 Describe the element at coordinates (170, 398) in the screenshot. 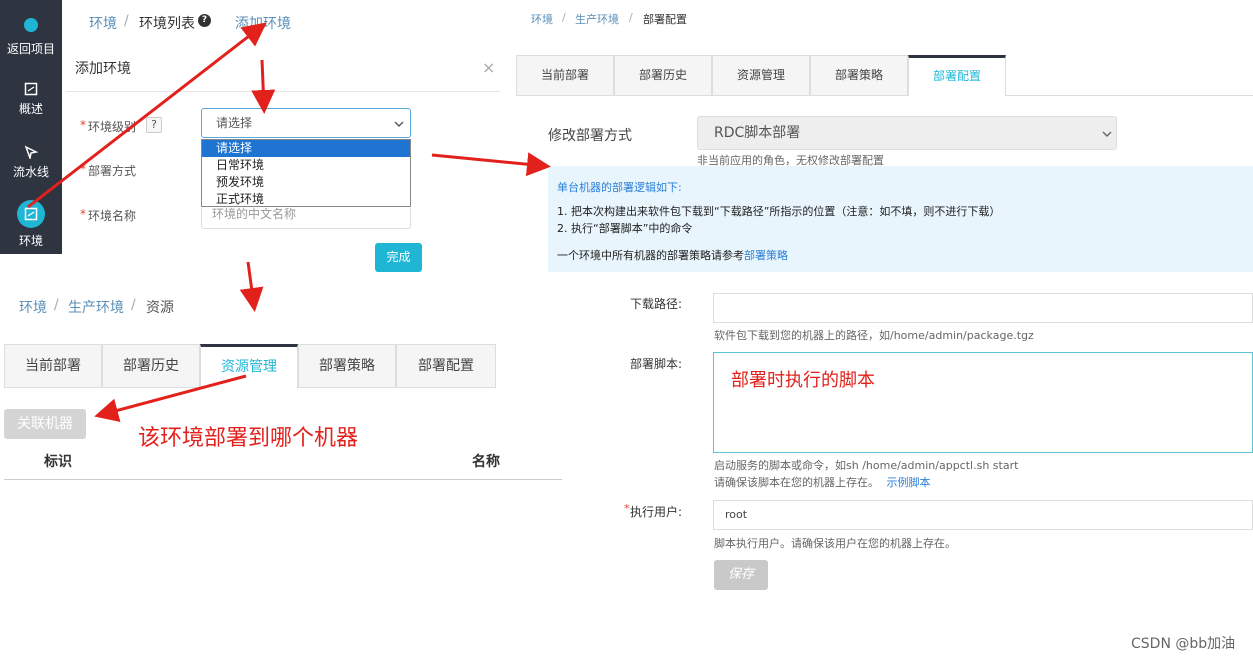

I see `arrow-tab-to-button` at that location.